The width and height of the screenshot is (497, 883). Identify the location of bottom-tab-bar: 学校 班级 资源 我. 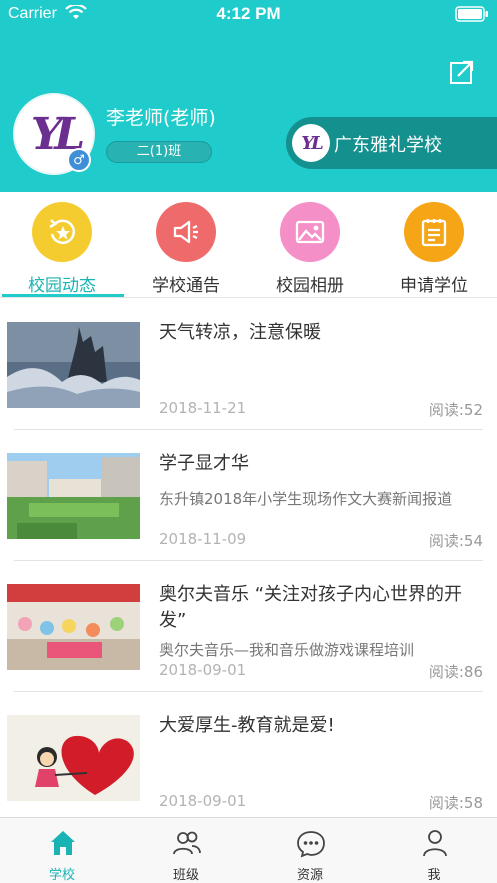
(248, 850).